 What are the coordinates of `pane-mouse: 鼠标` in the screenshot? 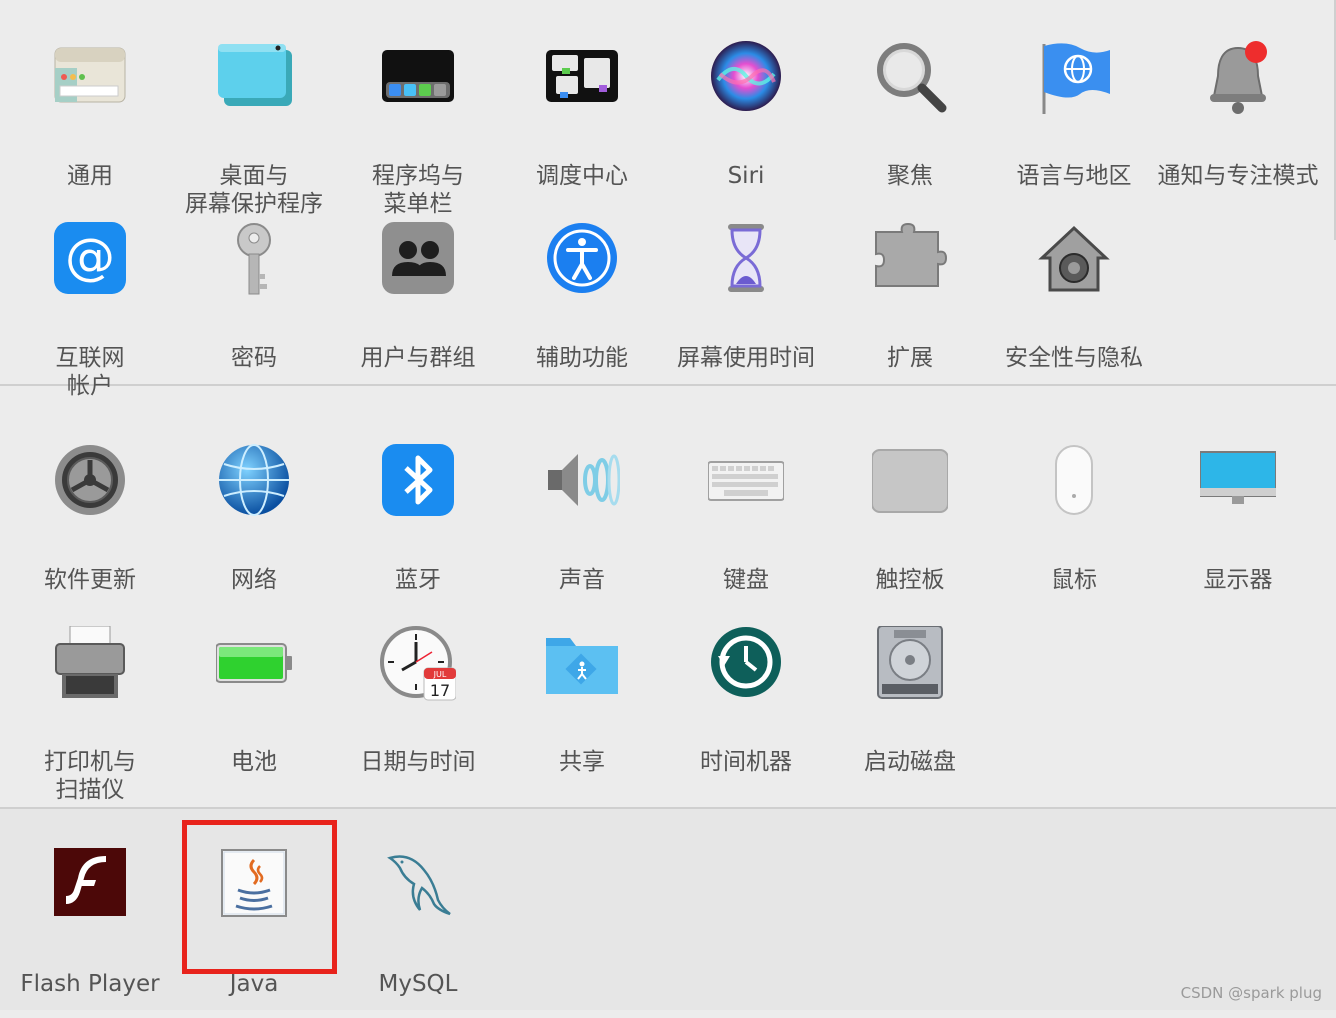 It's located at (1074, 529).